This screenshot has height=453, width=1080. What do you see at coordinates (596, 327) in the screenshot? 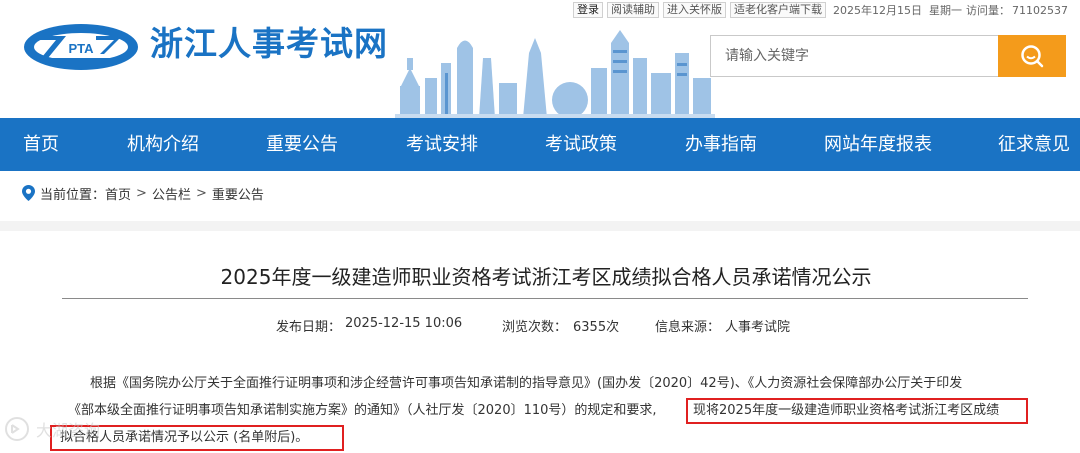
I see `view-count-value: 6355次` at bounding box center [596, 327].